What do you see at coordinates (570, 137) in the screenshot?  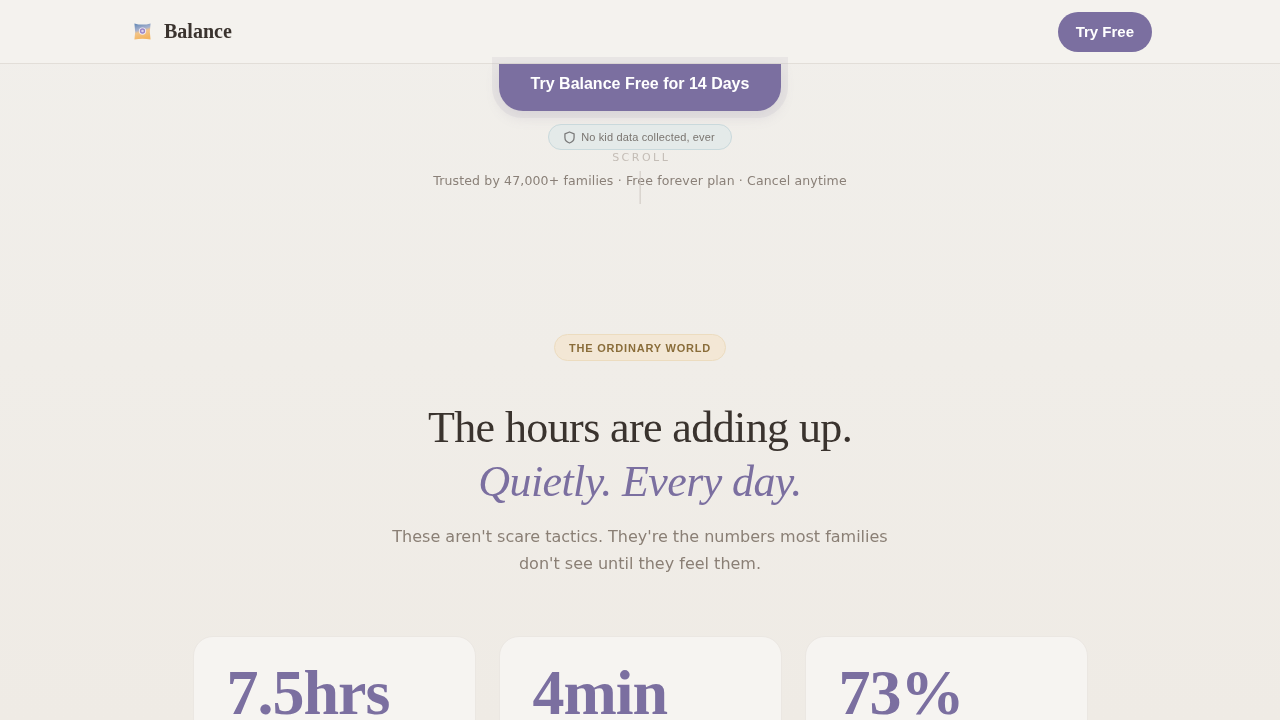 I see `shield-icon` at bounding box center [570, 137].